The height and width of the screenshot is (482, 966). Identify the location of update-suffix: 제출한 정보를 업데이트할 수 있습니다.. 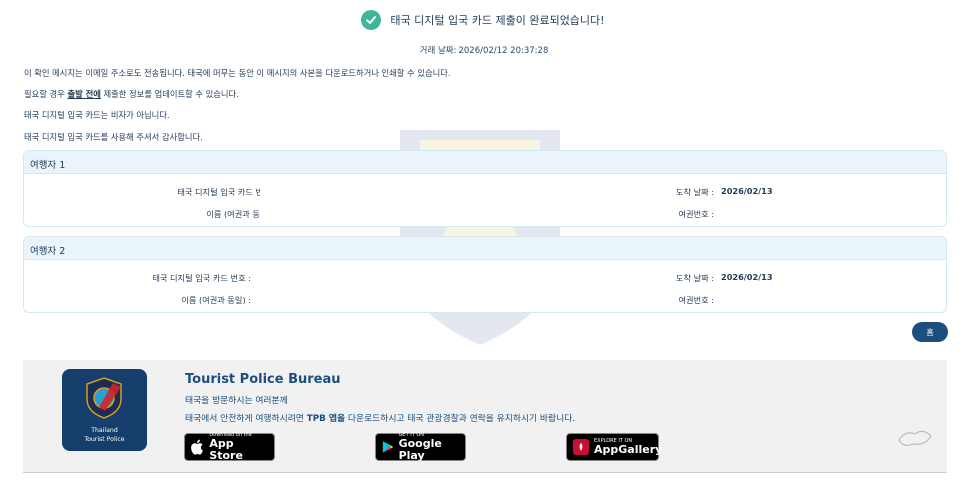
(169, 94).